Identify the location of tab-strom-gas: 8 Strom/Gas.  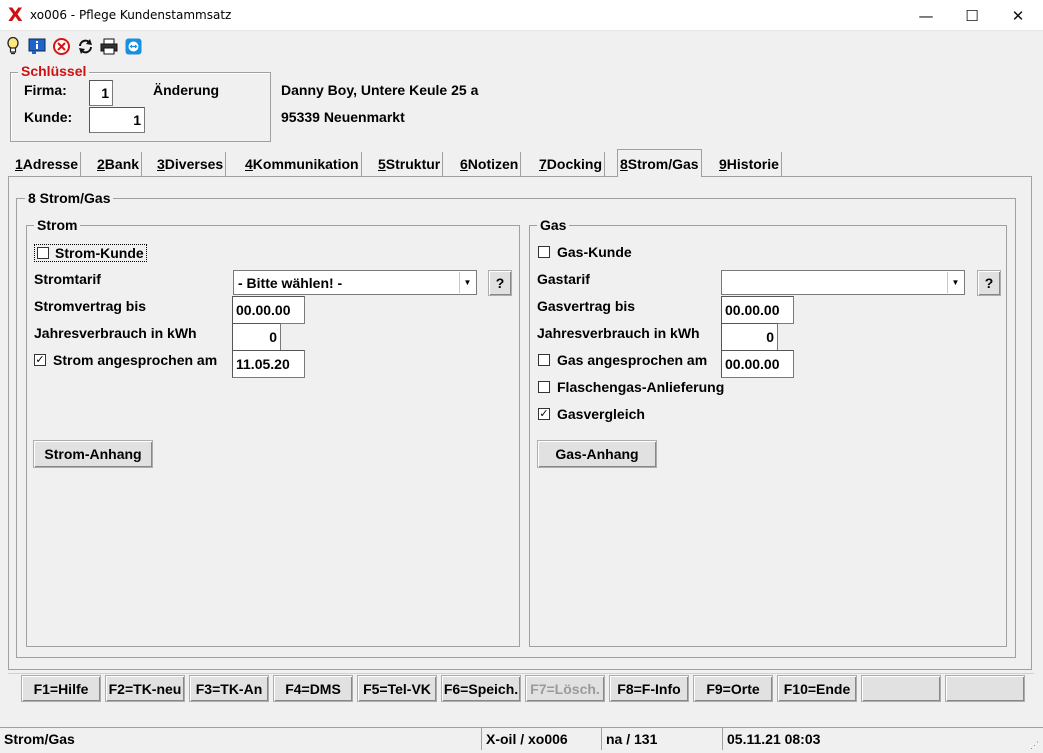
(659, 163).